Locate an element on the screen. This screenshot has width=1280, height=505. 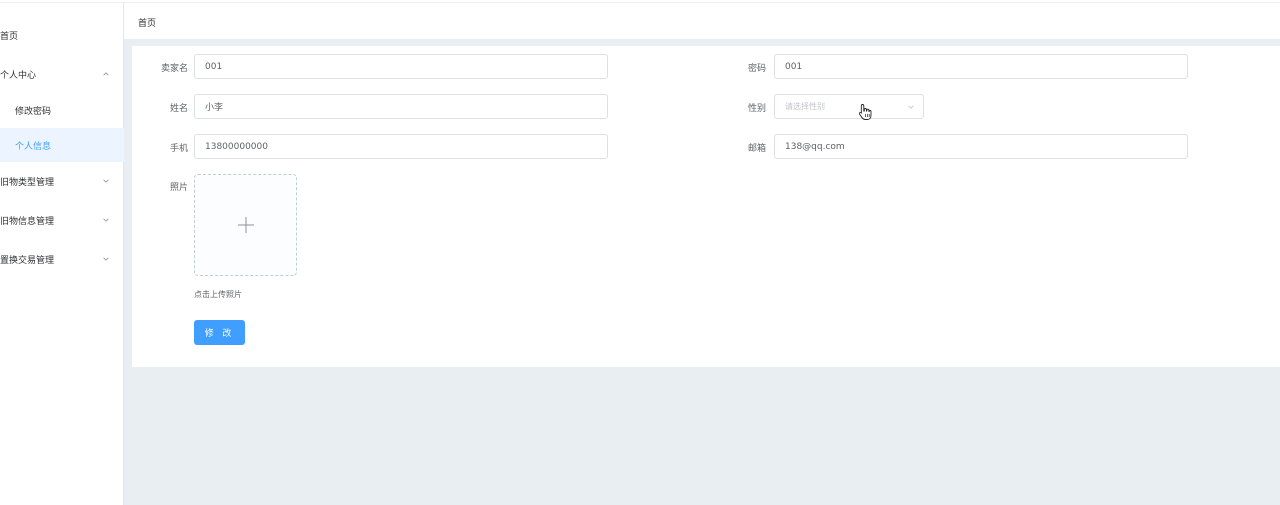
chevron-up-icon is located at coordinates (106, 74).